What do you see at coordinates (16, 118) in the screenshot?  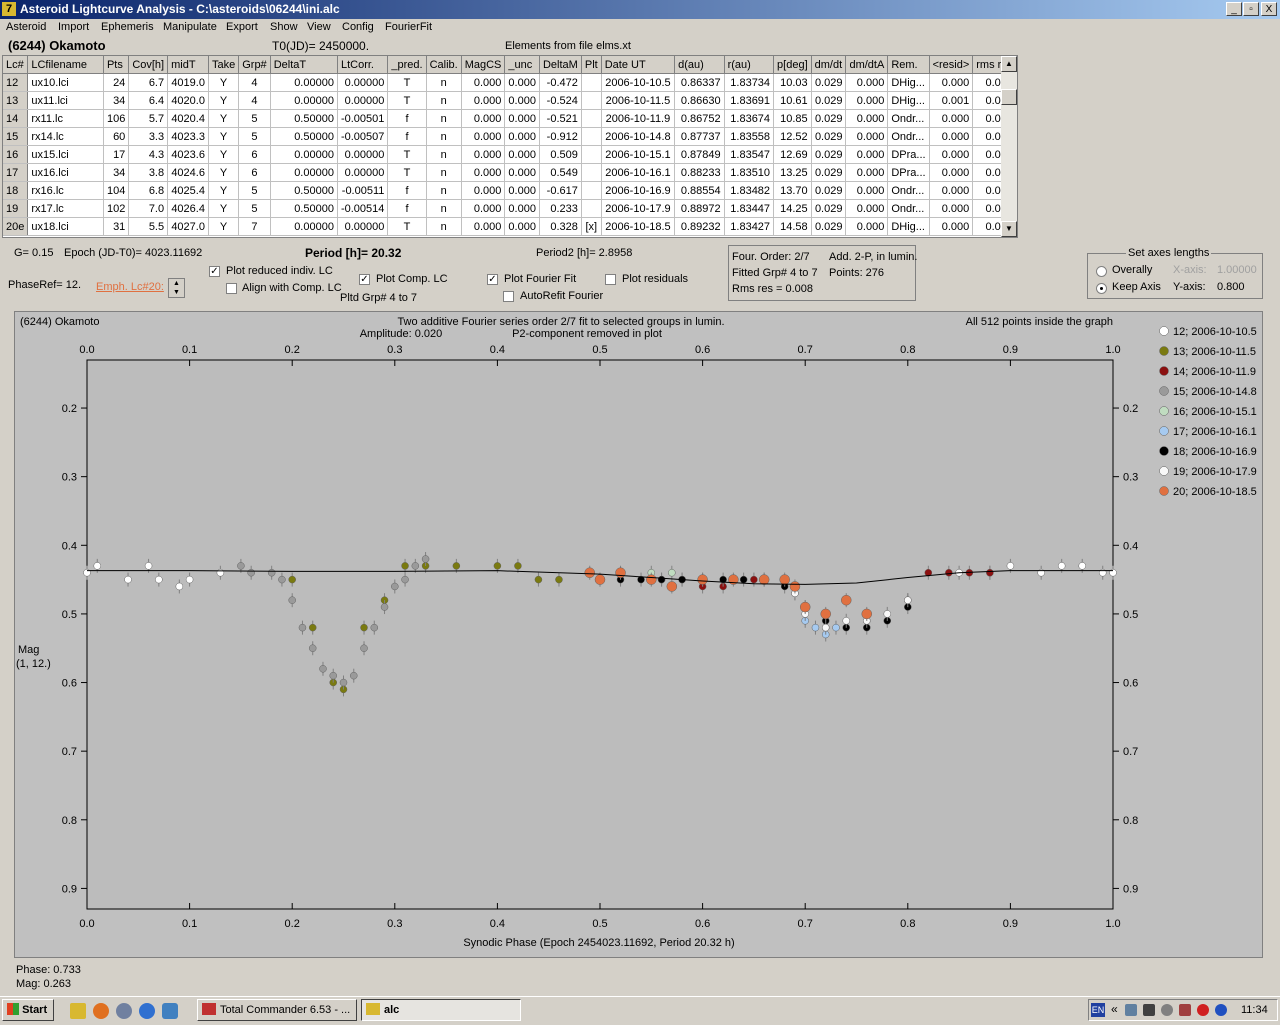 I see `row-header: 14` at bounding box center [16, 118].